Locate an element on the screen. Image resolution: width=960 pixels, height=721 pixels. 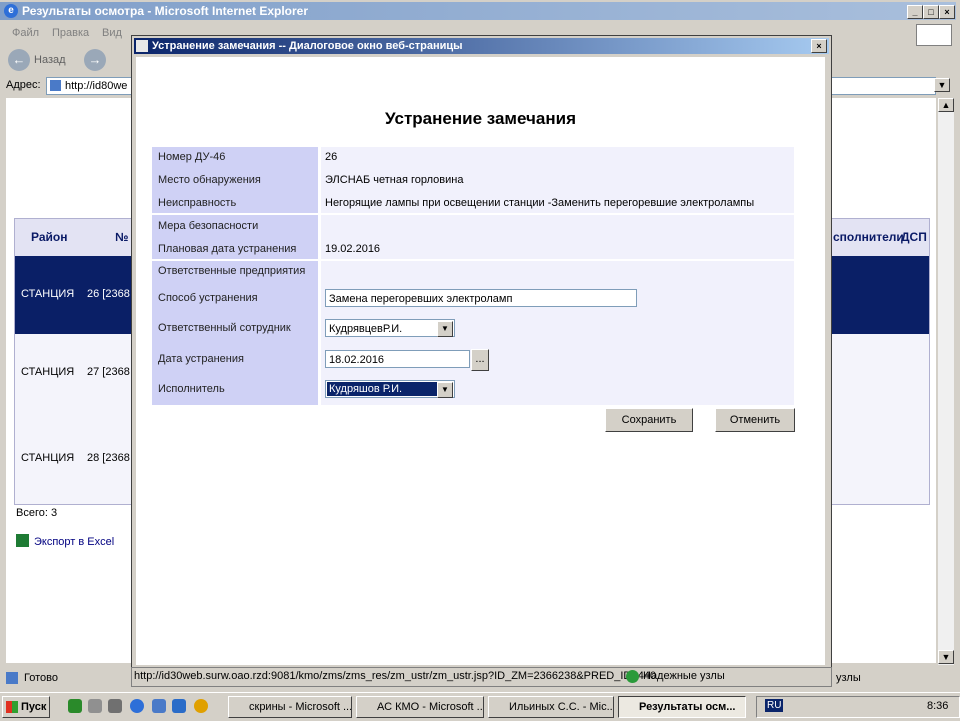
back-arrow-icon: ← is located at coordinates (19, 60).